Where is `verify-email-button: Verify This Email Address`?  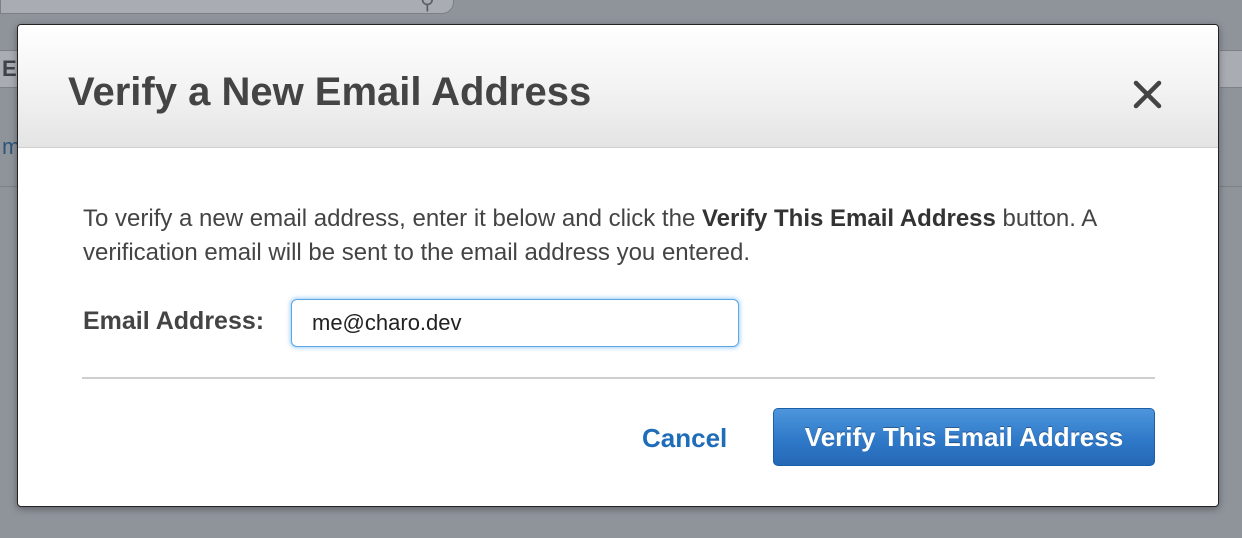 verify-email-button: Verify This Email Address is located at coordinates (964, 437).